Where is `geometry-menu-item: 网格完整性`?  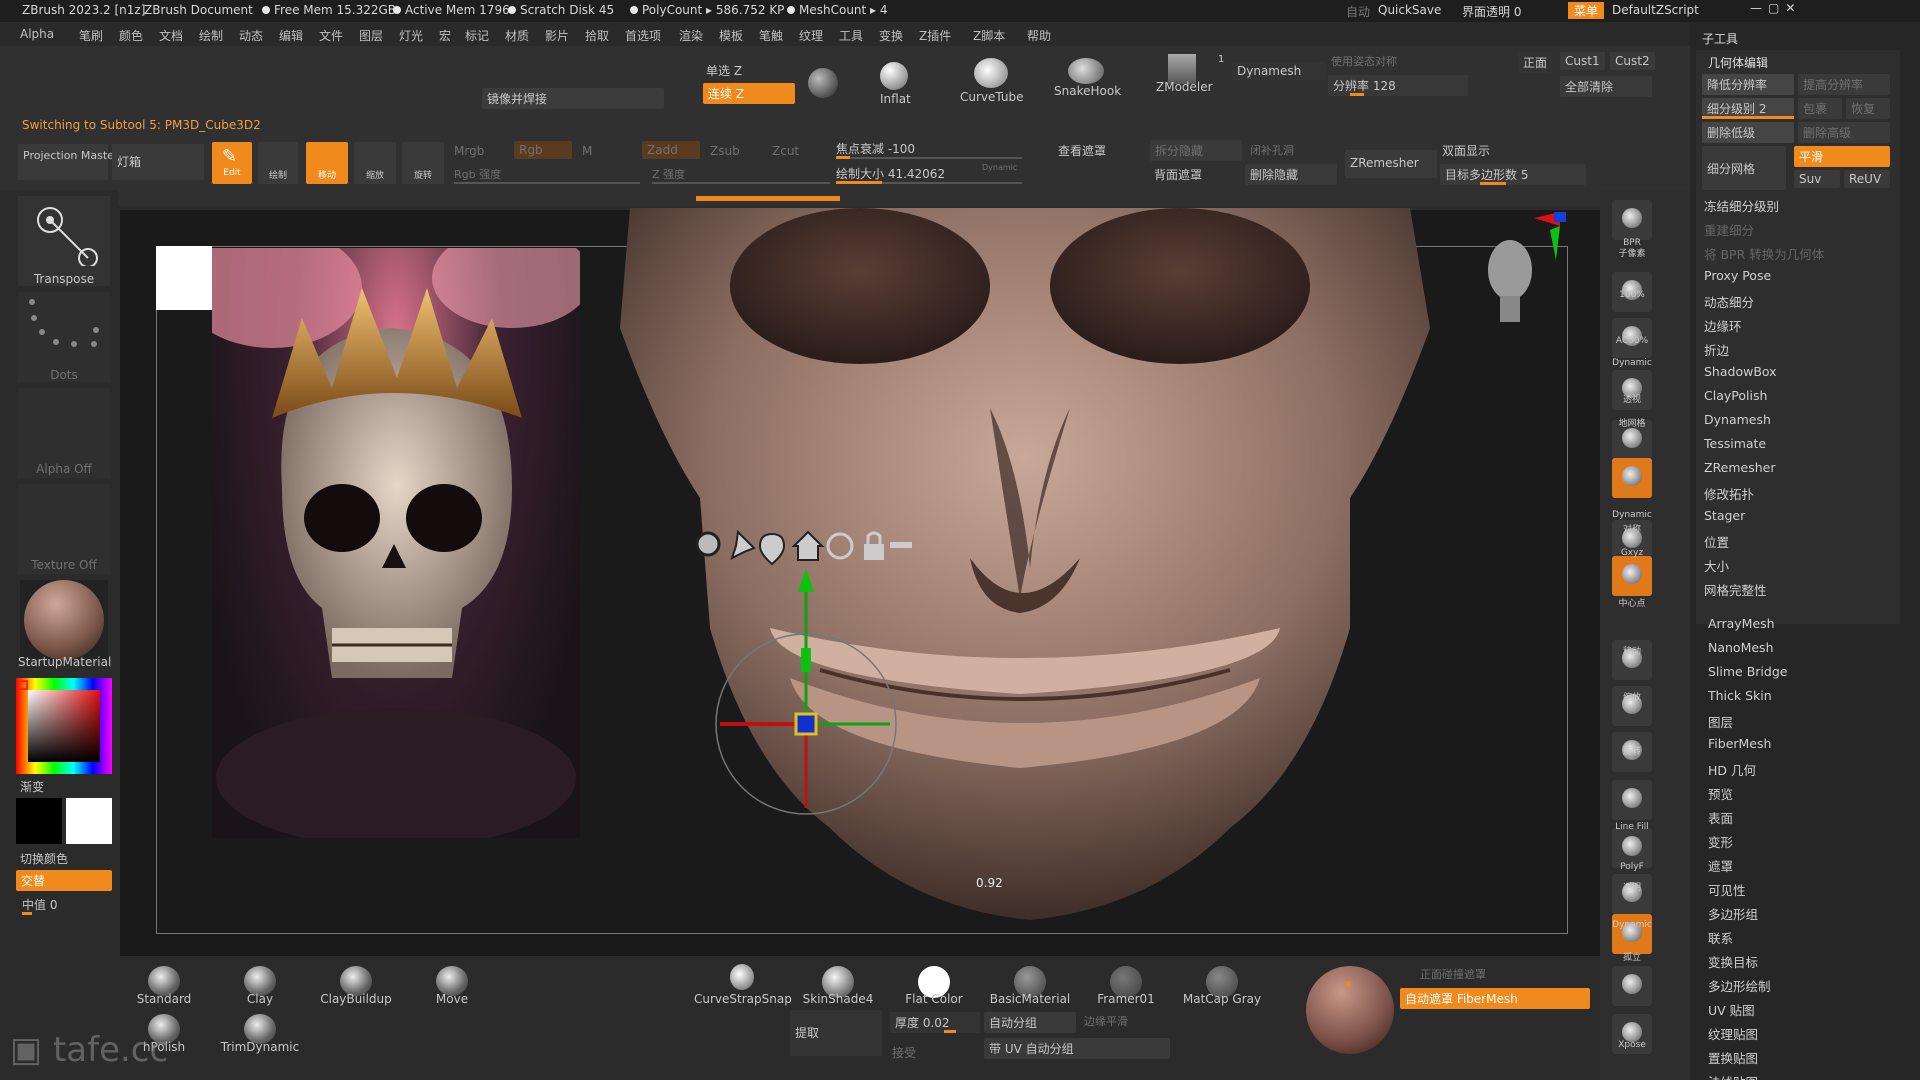 geometry-menu-item: 网格完整性 is located at coordinates (1735, 589).